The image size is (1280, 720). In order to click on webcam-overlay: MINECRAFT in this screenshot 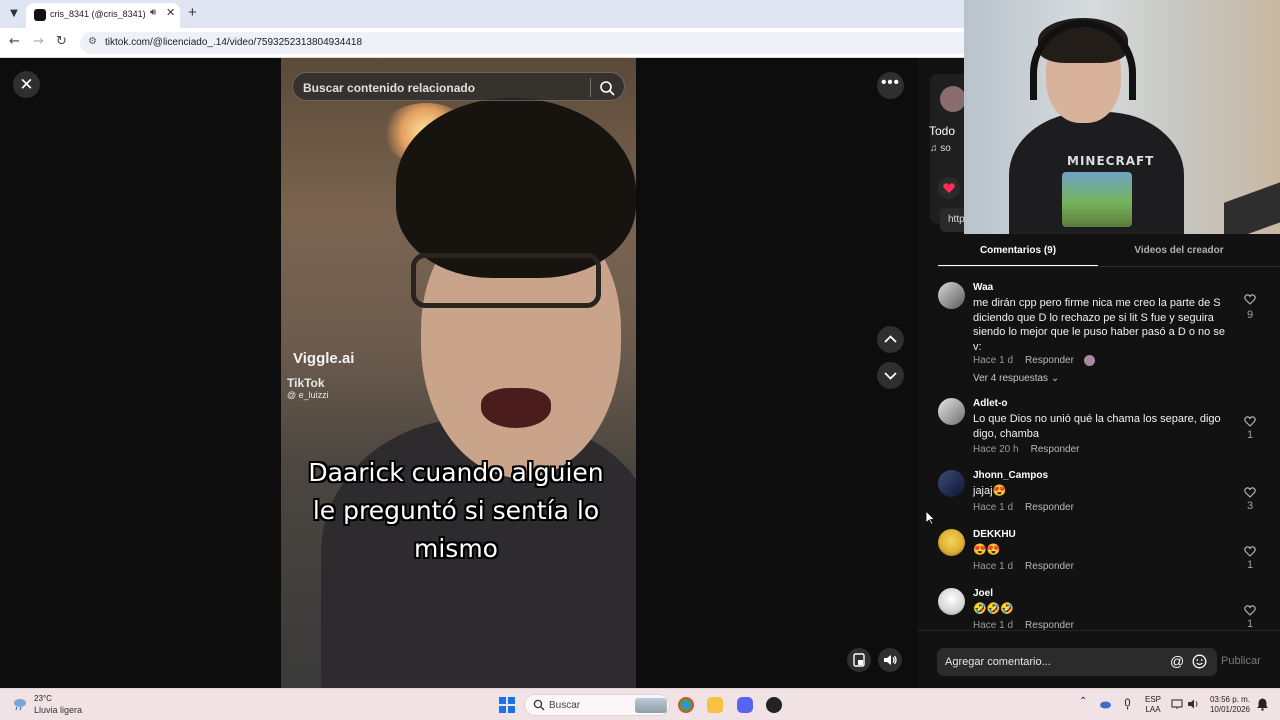, I will do `click(1122, 117)`.